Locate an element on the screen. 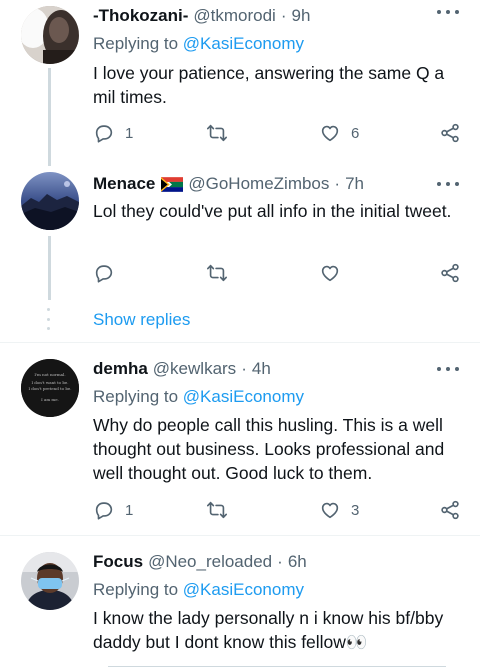 The width and height of the screenshot is (480, 668). tweet-header: Focus @Neo_reloaded · 6h is located at coordinates (200, 562).